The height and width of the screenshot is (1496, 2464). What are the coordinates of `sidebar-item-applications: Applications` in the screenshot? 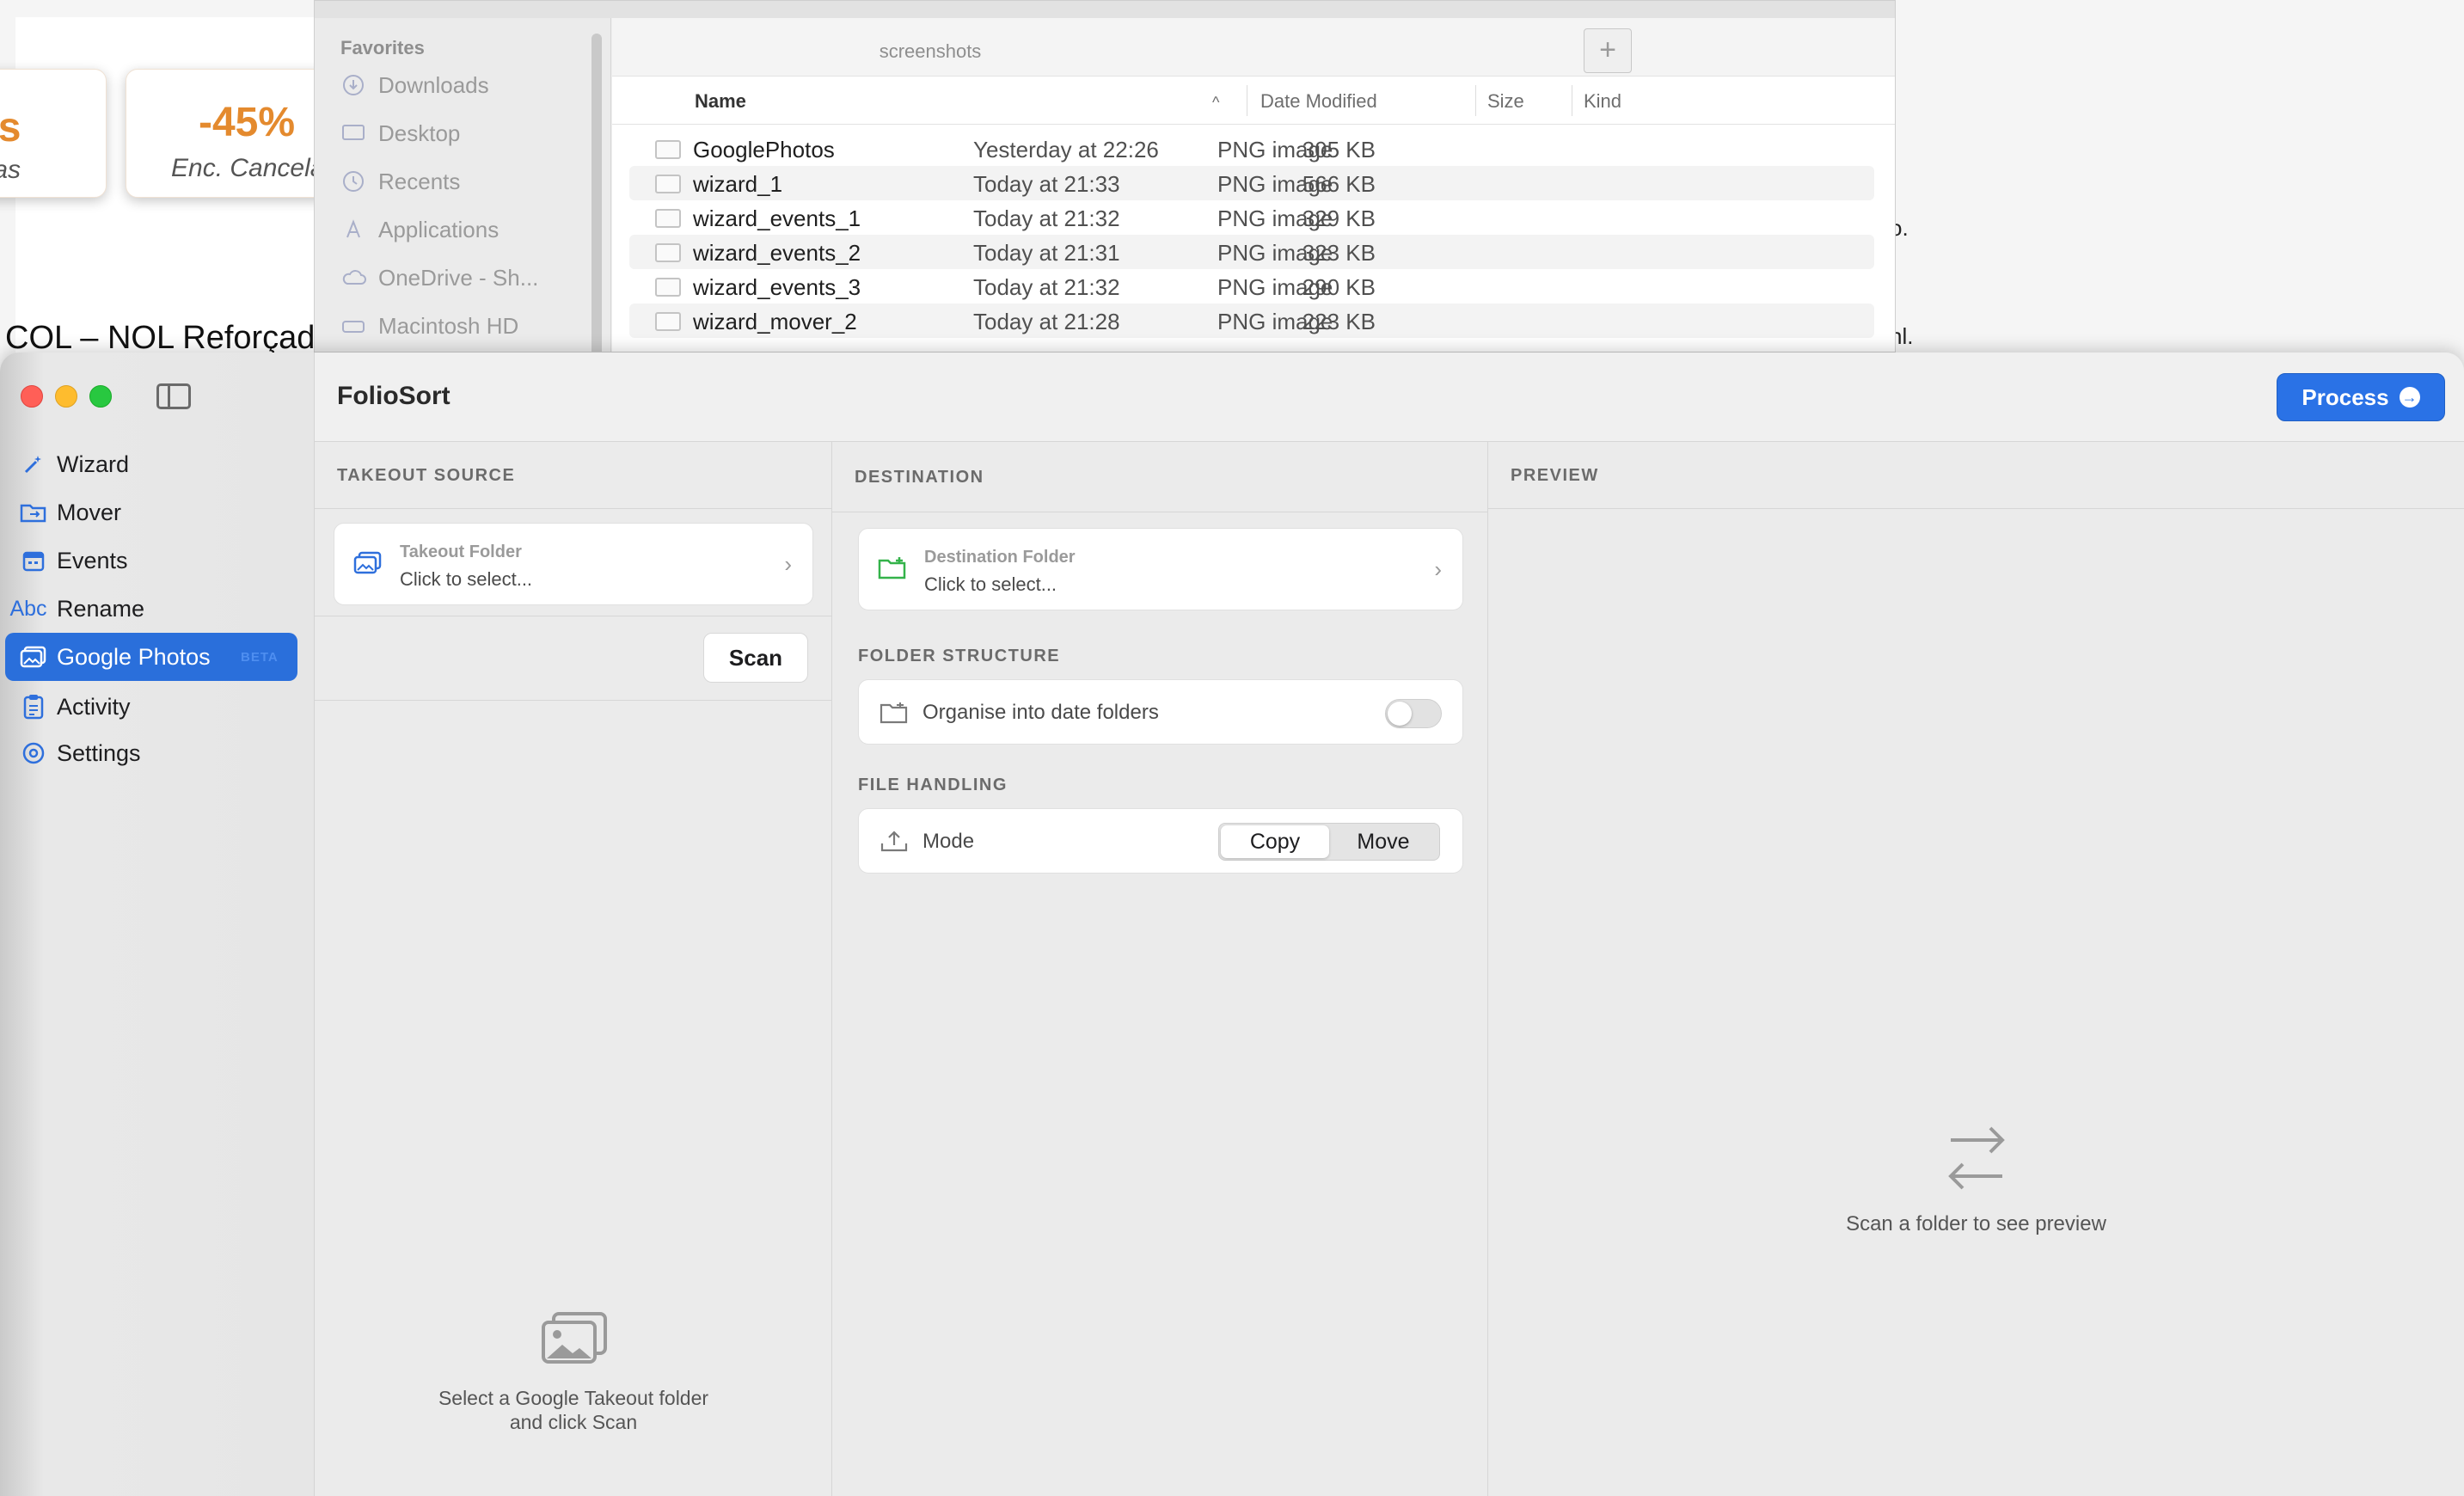 It's located at (419, 229).